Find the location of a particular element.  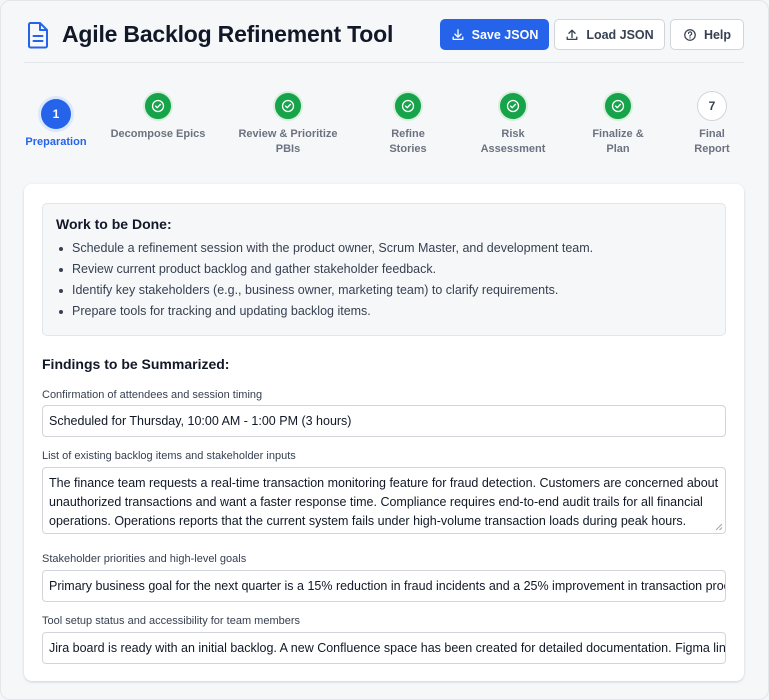

step-number: 7 is located at coordinates (712, 106).